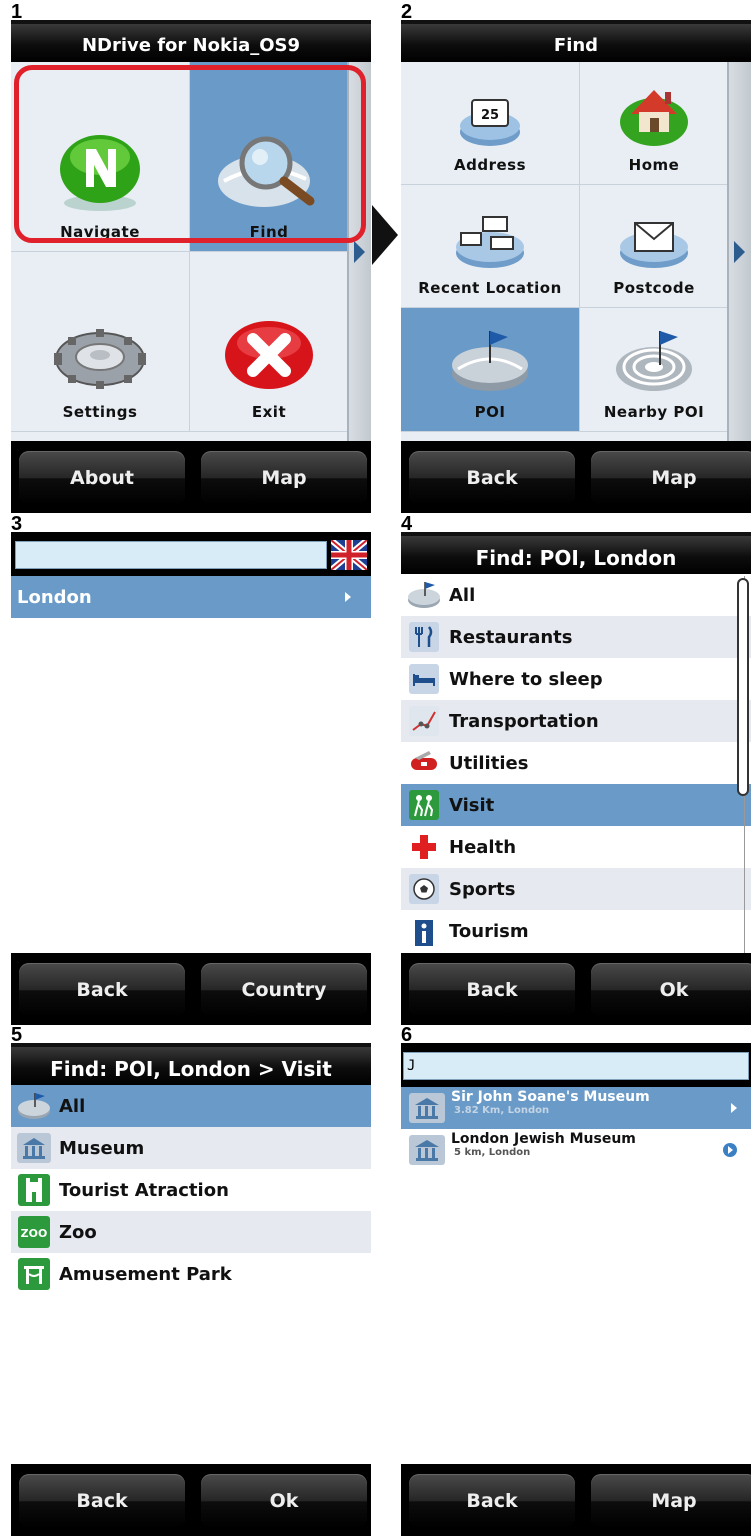  I want to click on nearby-poi-radar-icon, so click(654, 360).